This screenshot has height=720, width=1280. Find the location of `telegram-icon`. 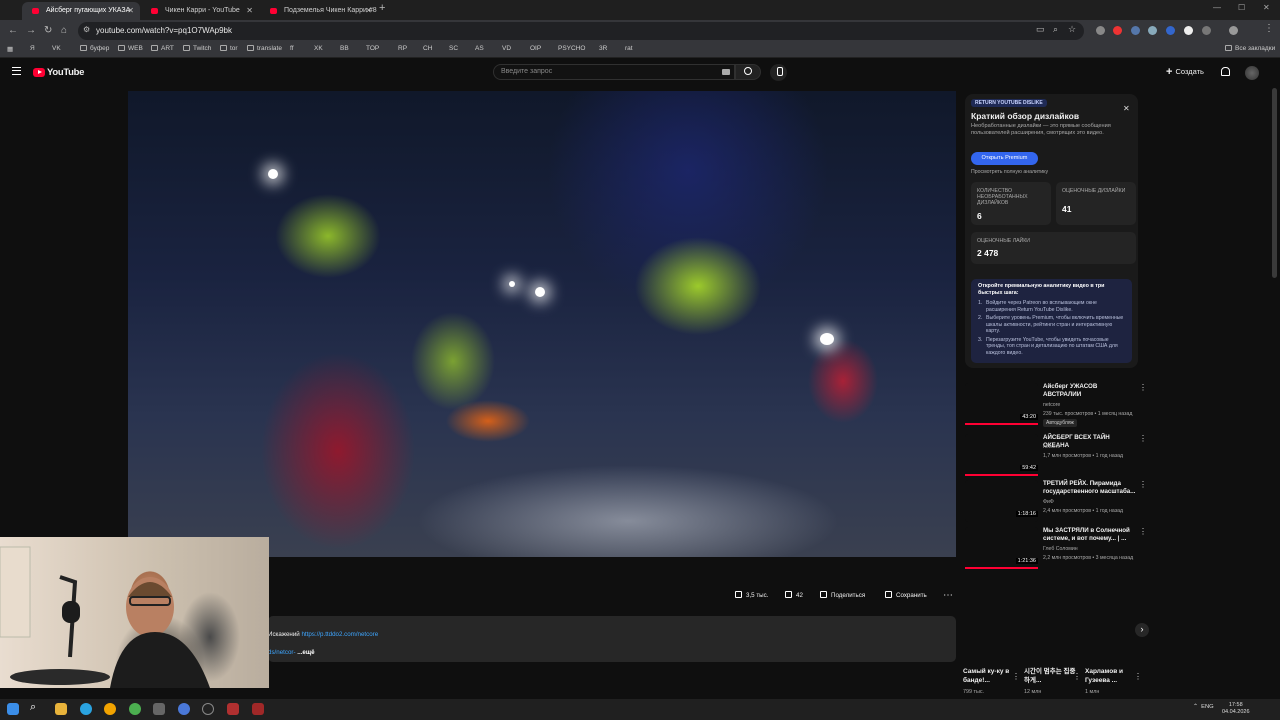

telegram-icon is located at coordinates (86, 709).